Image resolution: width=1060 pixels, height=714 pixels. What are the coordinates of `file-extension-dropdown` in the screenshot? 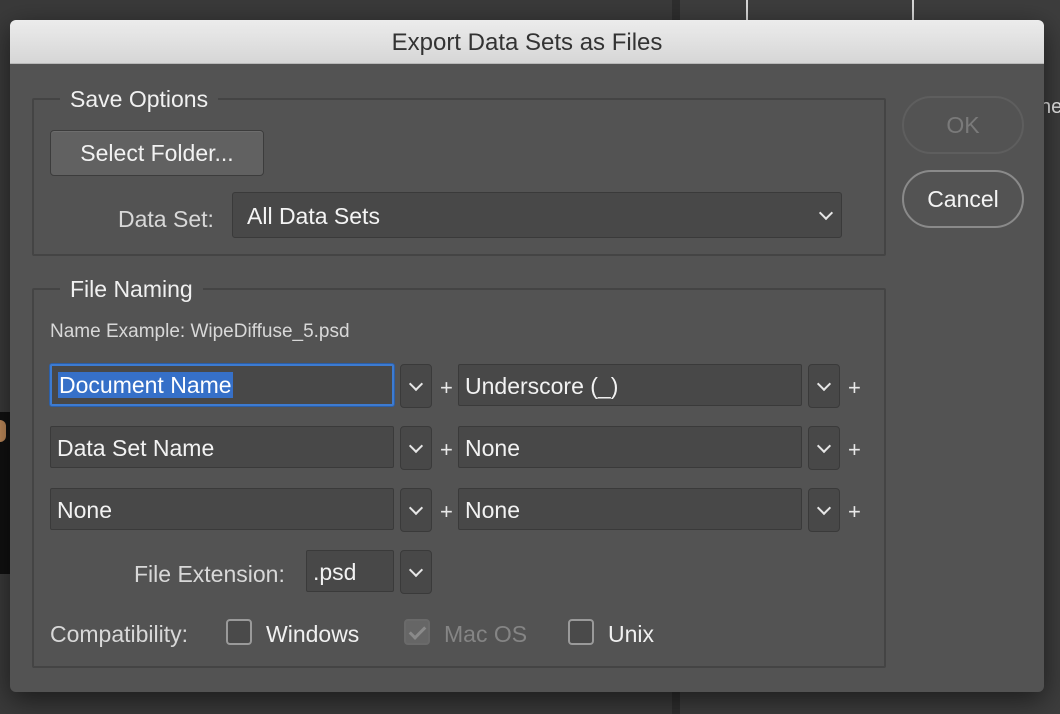 It's located at (416, 572).